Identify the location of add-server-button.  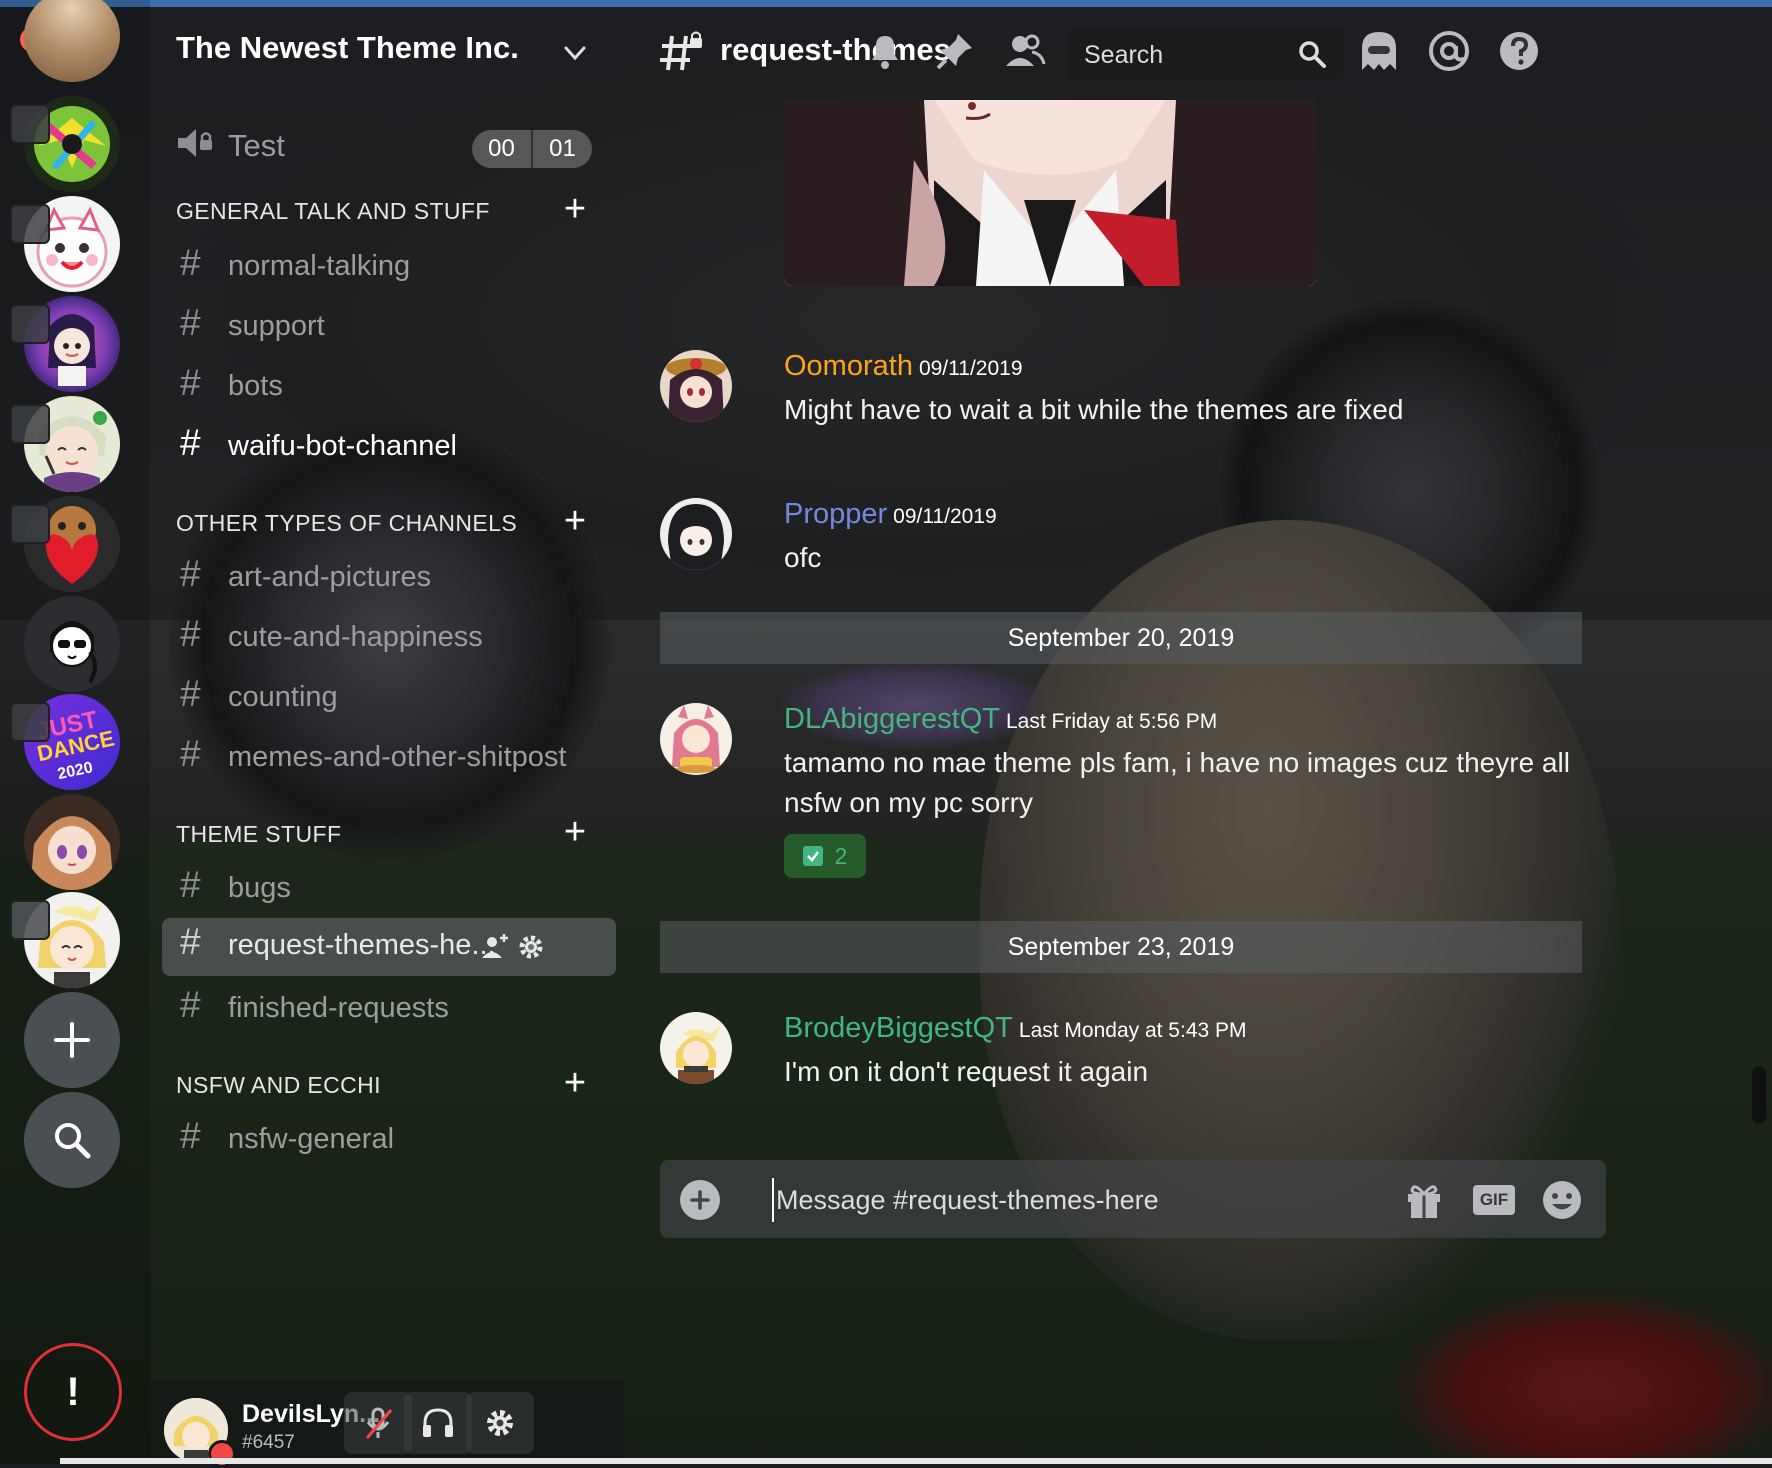
(72, 1040).